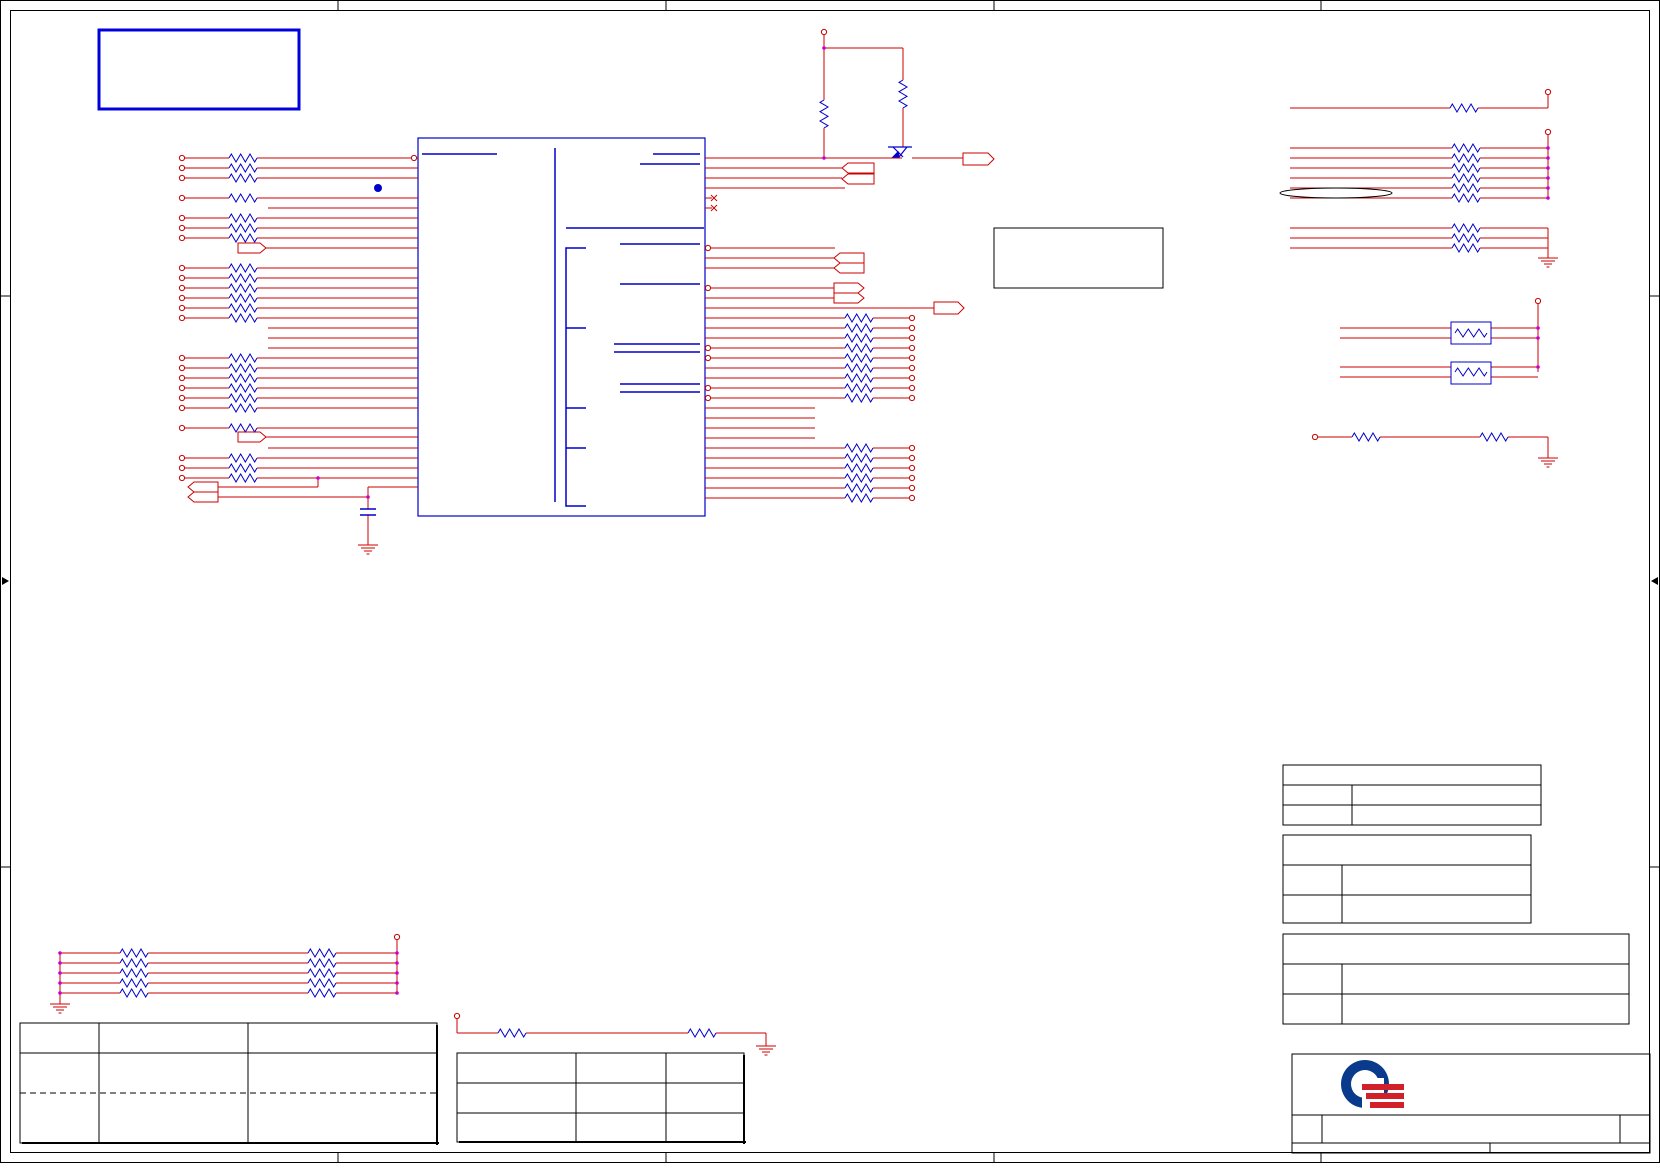  I want to click on main-ic, so click(561, 327).